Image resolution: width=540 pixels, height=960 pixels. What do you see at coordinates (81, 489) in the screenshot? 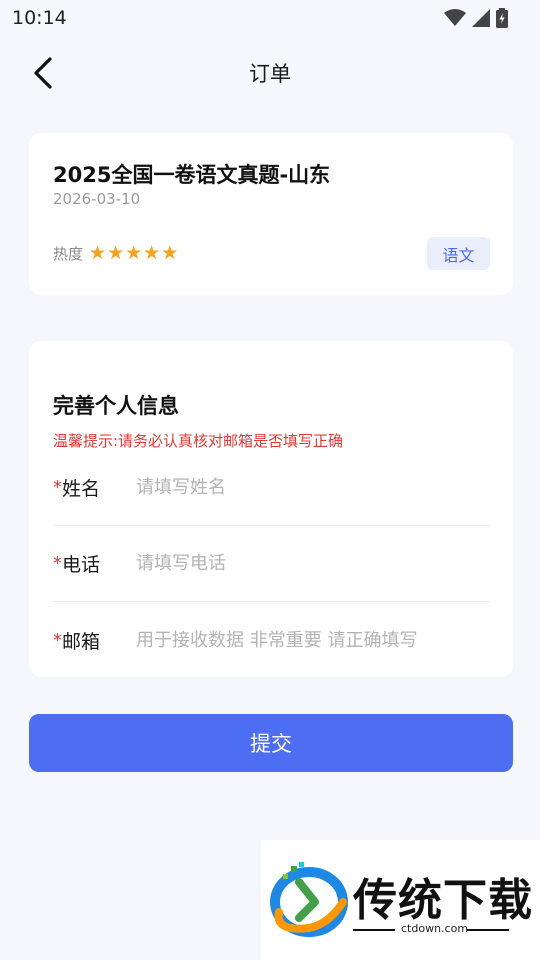
I see `name-label: 姓名` at bounding box center [81, 489].